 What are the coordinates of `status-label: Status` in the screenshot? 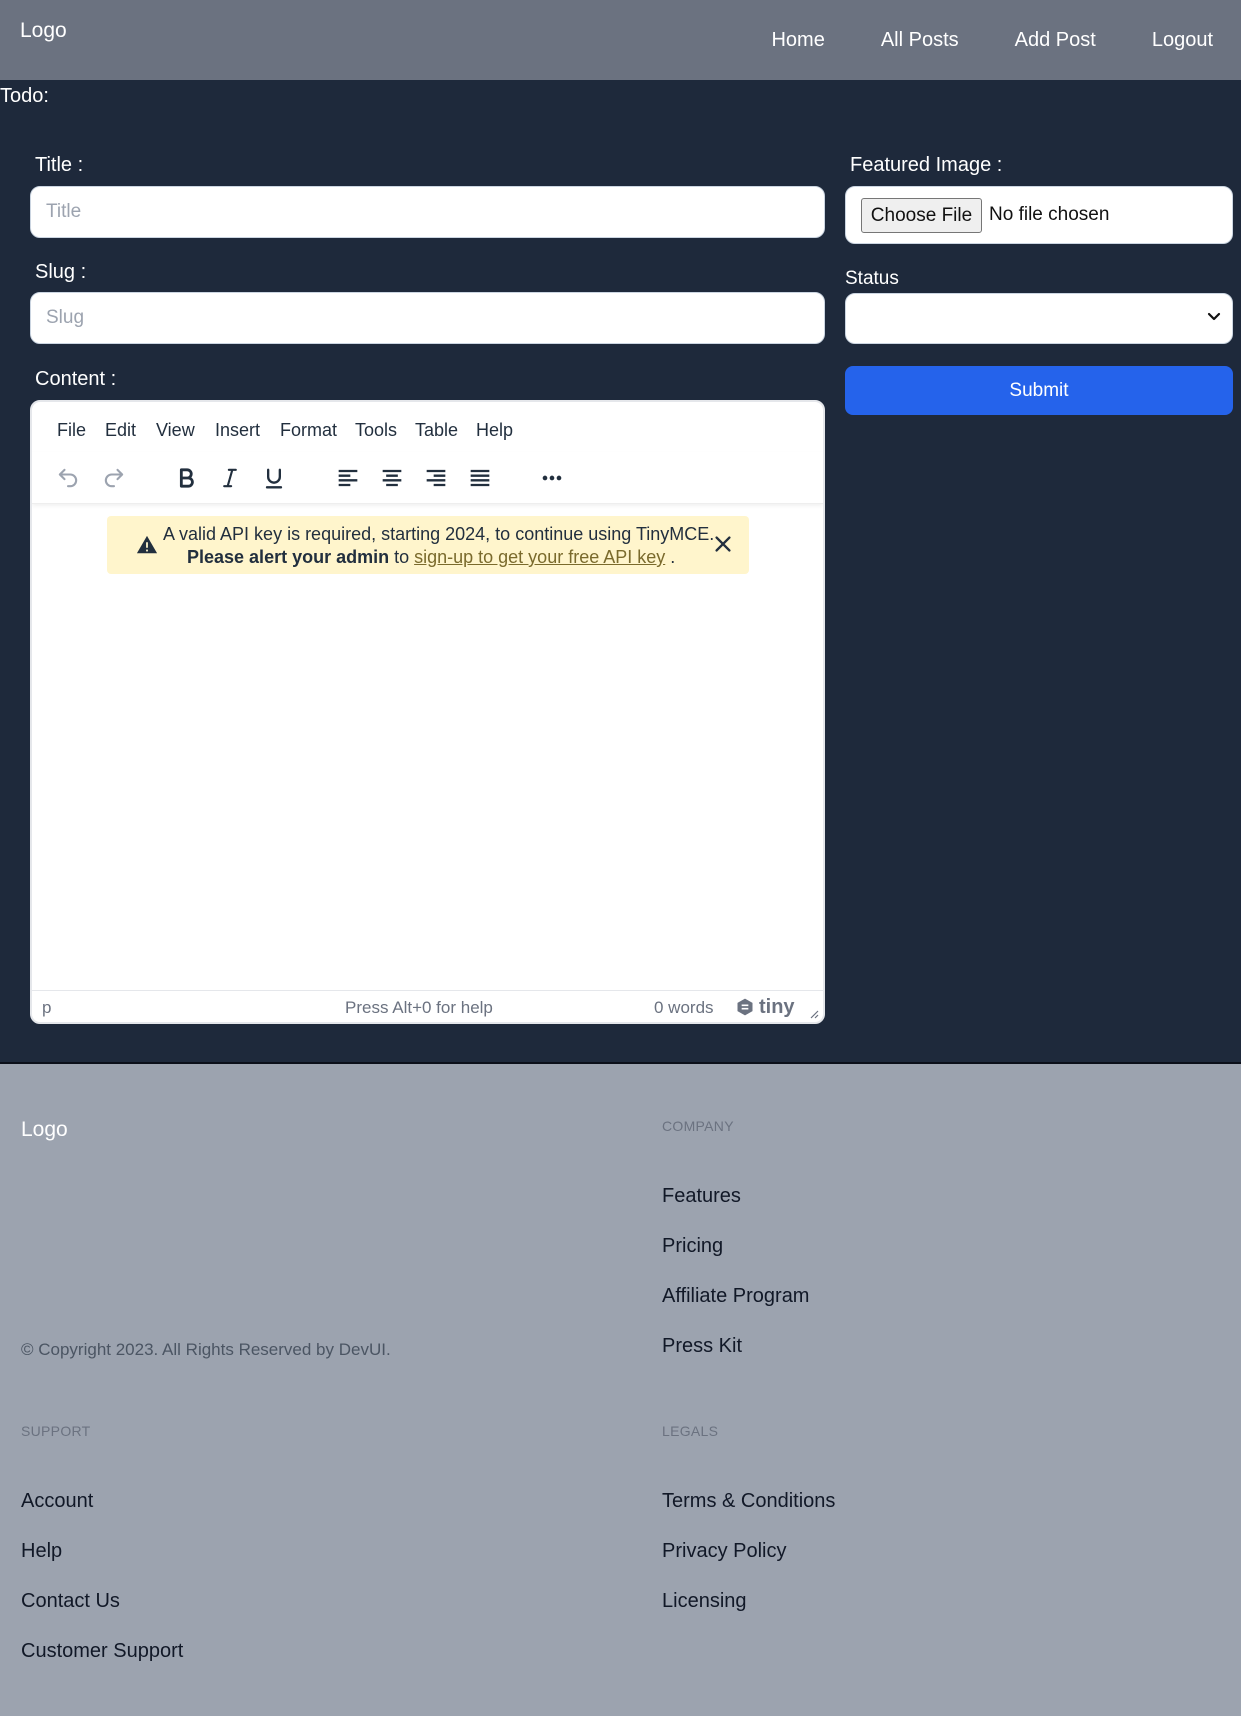 It's located at (872, 278).